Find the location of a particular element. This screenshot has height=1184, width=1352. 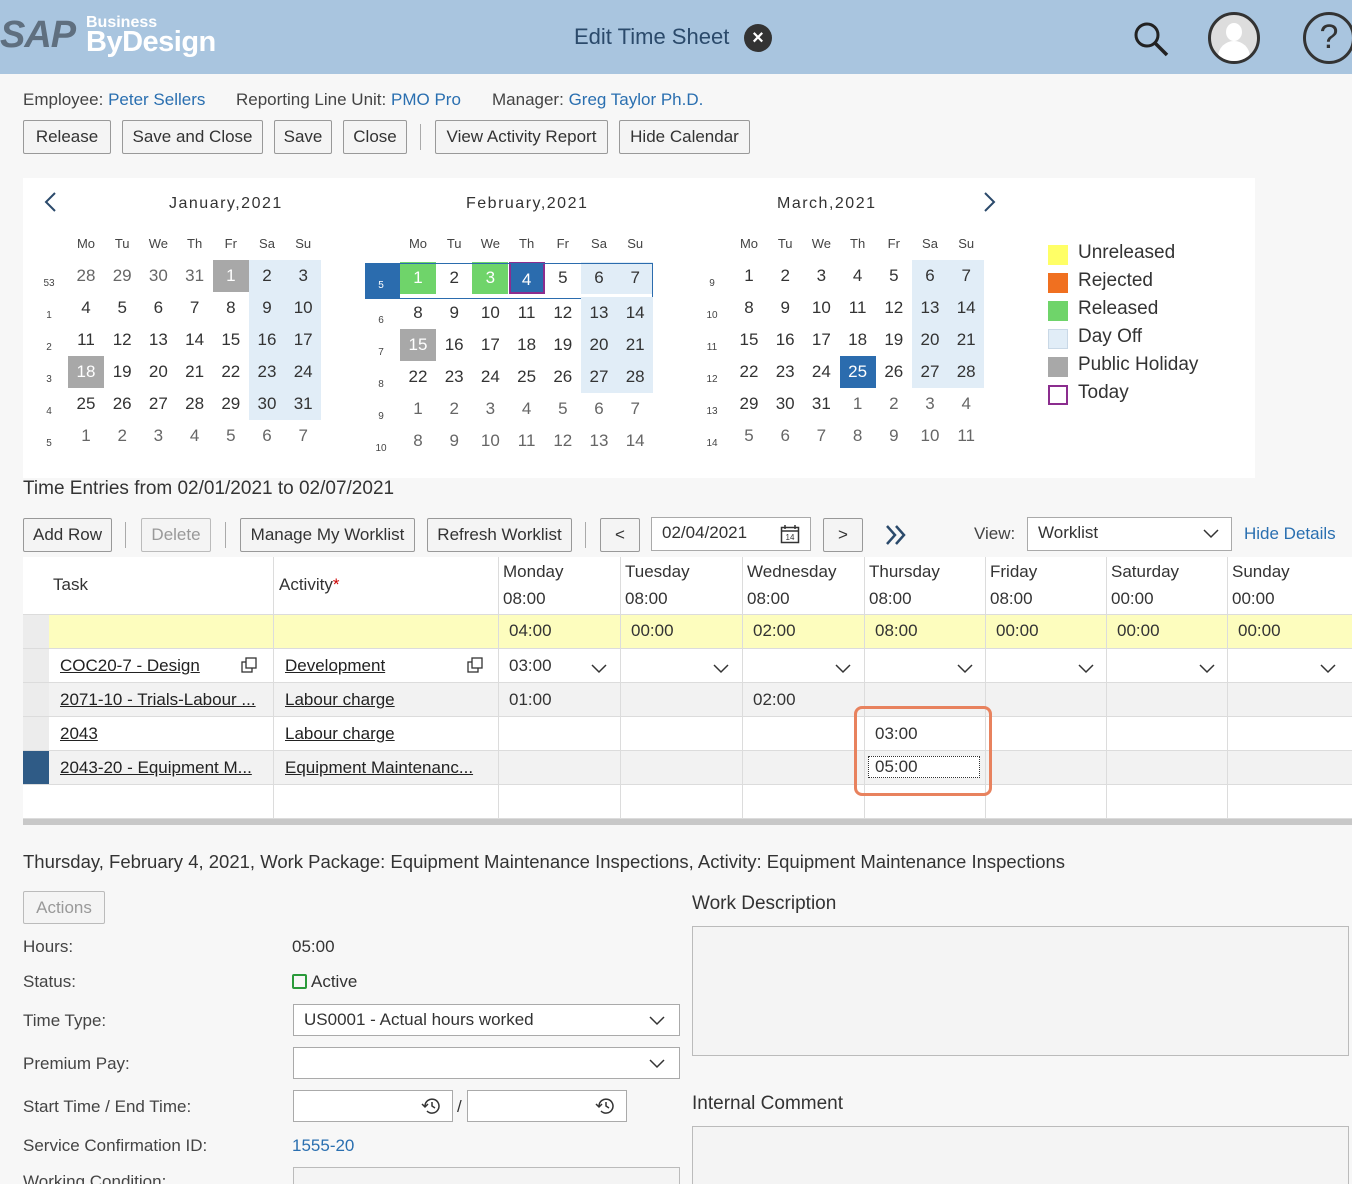

calendar-day: 22 is located at coordinates (749, 372).